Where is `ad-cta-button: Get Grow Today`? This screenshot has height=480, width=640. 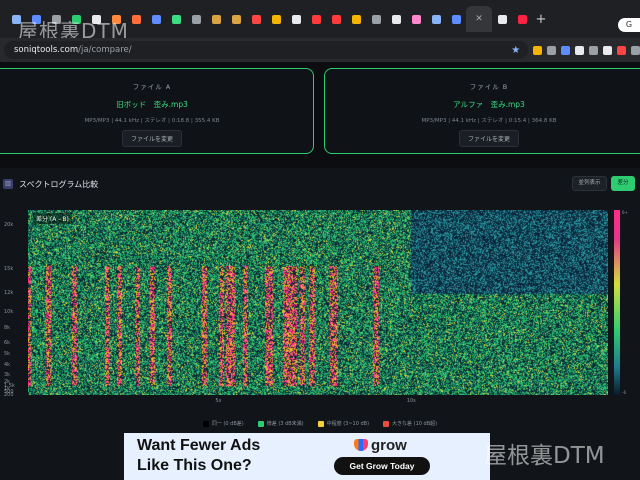
ad-cta-button: Get Grow Today is located at coordinates (382, 466).